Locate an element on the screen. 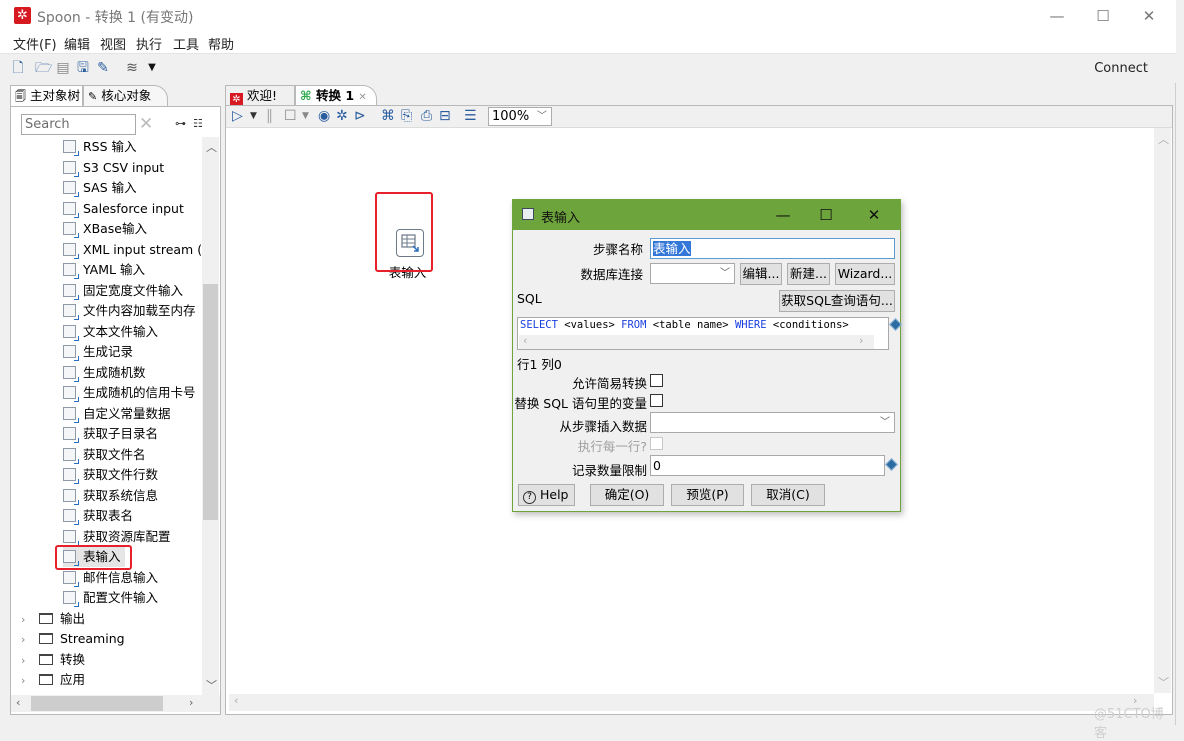 This screenshot has height=741, width=1184. tree-folder: › 输出 is located at coordinates (53, 619).